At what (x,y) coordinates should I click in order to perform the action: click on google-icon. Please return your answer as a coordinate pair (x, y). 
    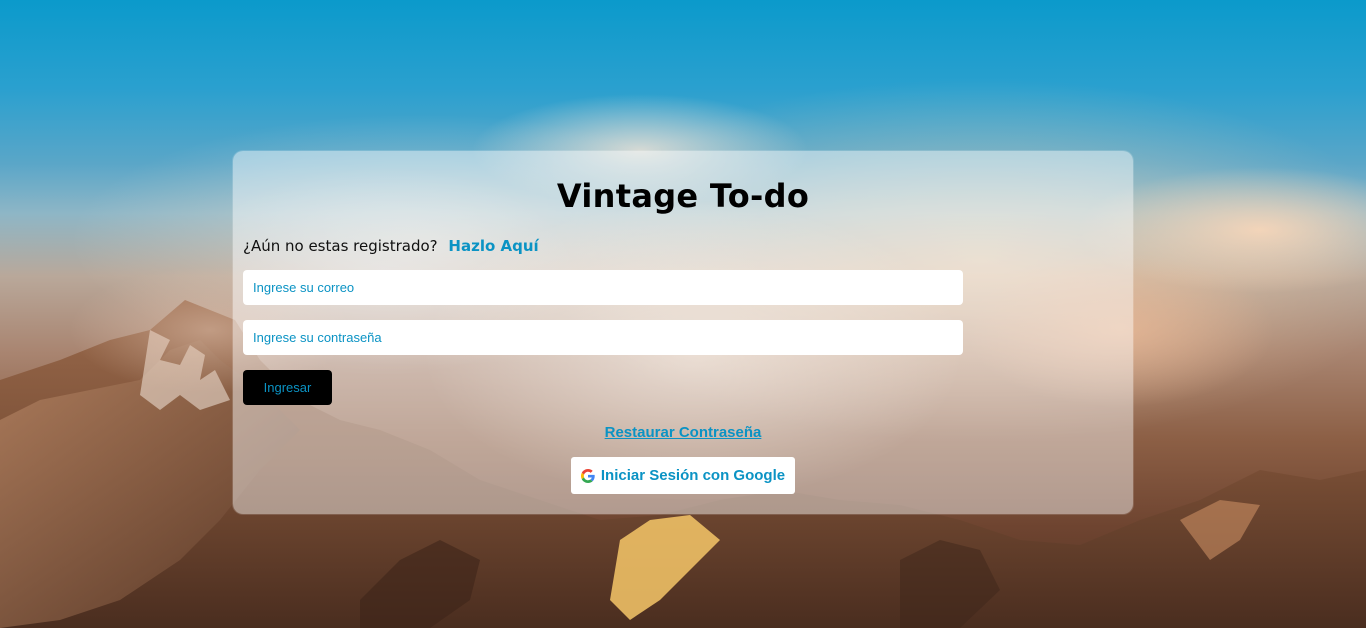
    Looking at the image, I should click on (587, 475).